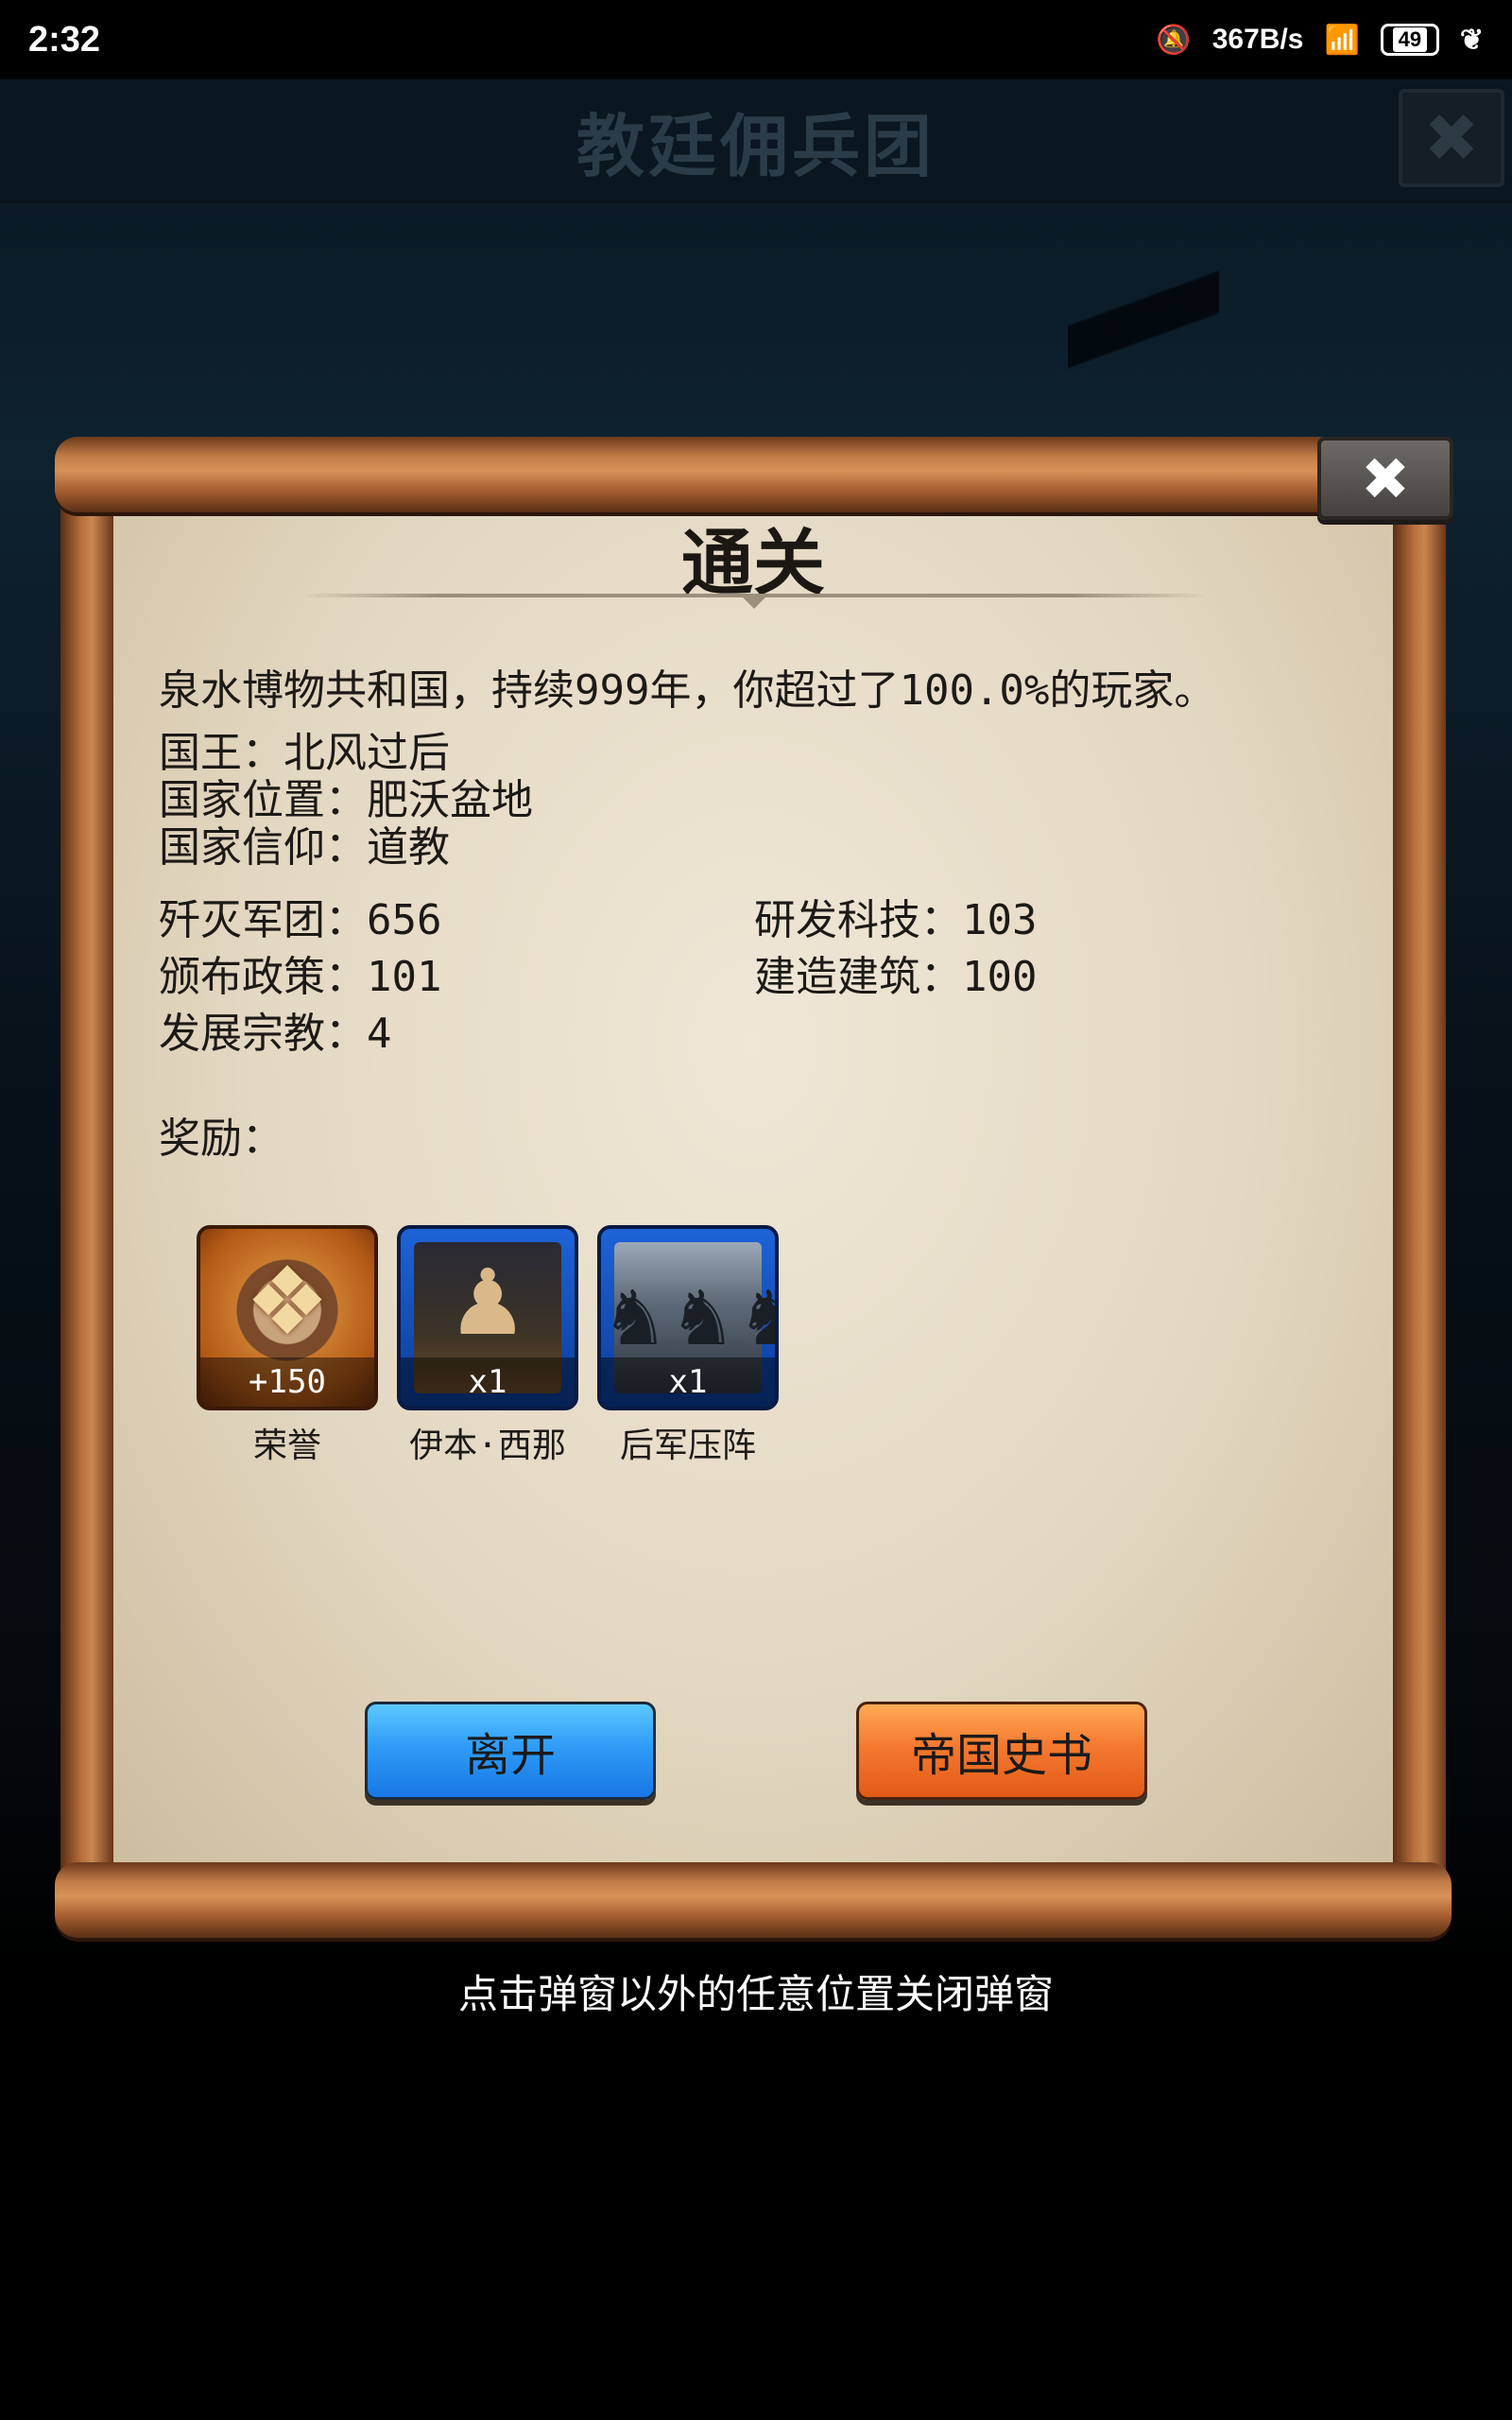  What do you see at coordinates (1471, 40) in the screenshot?
I see `leaf-icon: ❦` at bounding box center [1471, 40].